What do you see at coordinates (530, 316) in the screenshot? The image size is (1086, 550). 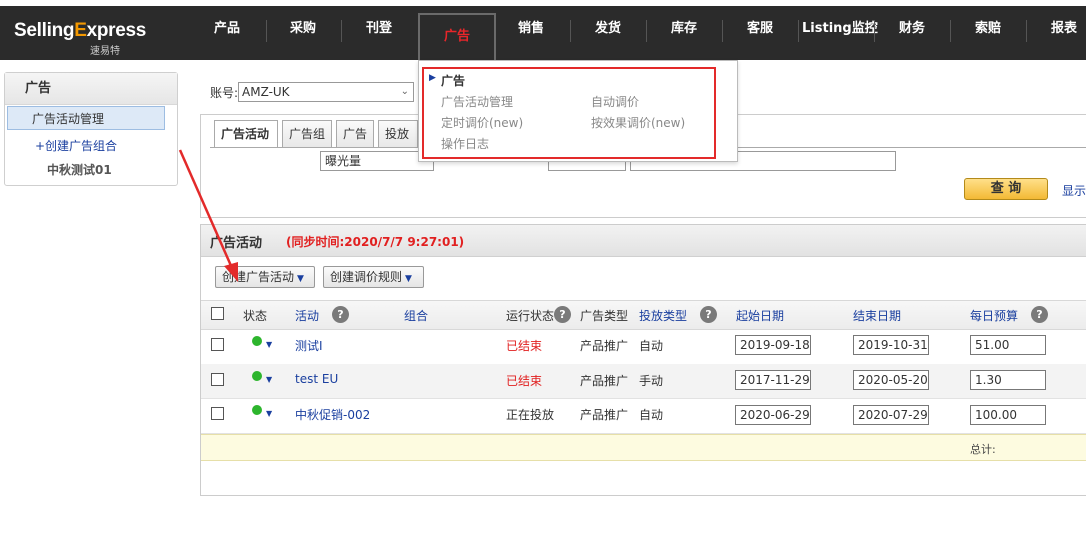 I see `column-run-status: 运行状态` at bounding box center [530, 316].